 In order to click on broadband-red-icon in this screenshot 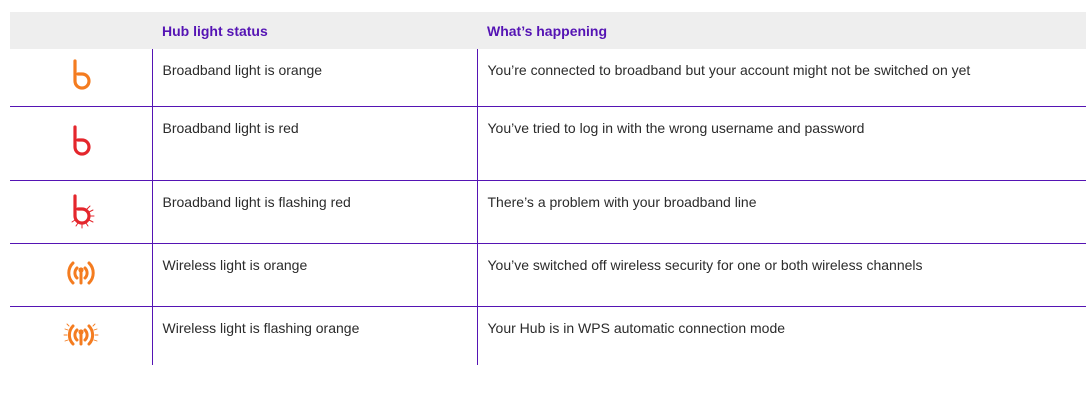, I will do `click(81, 141)`.